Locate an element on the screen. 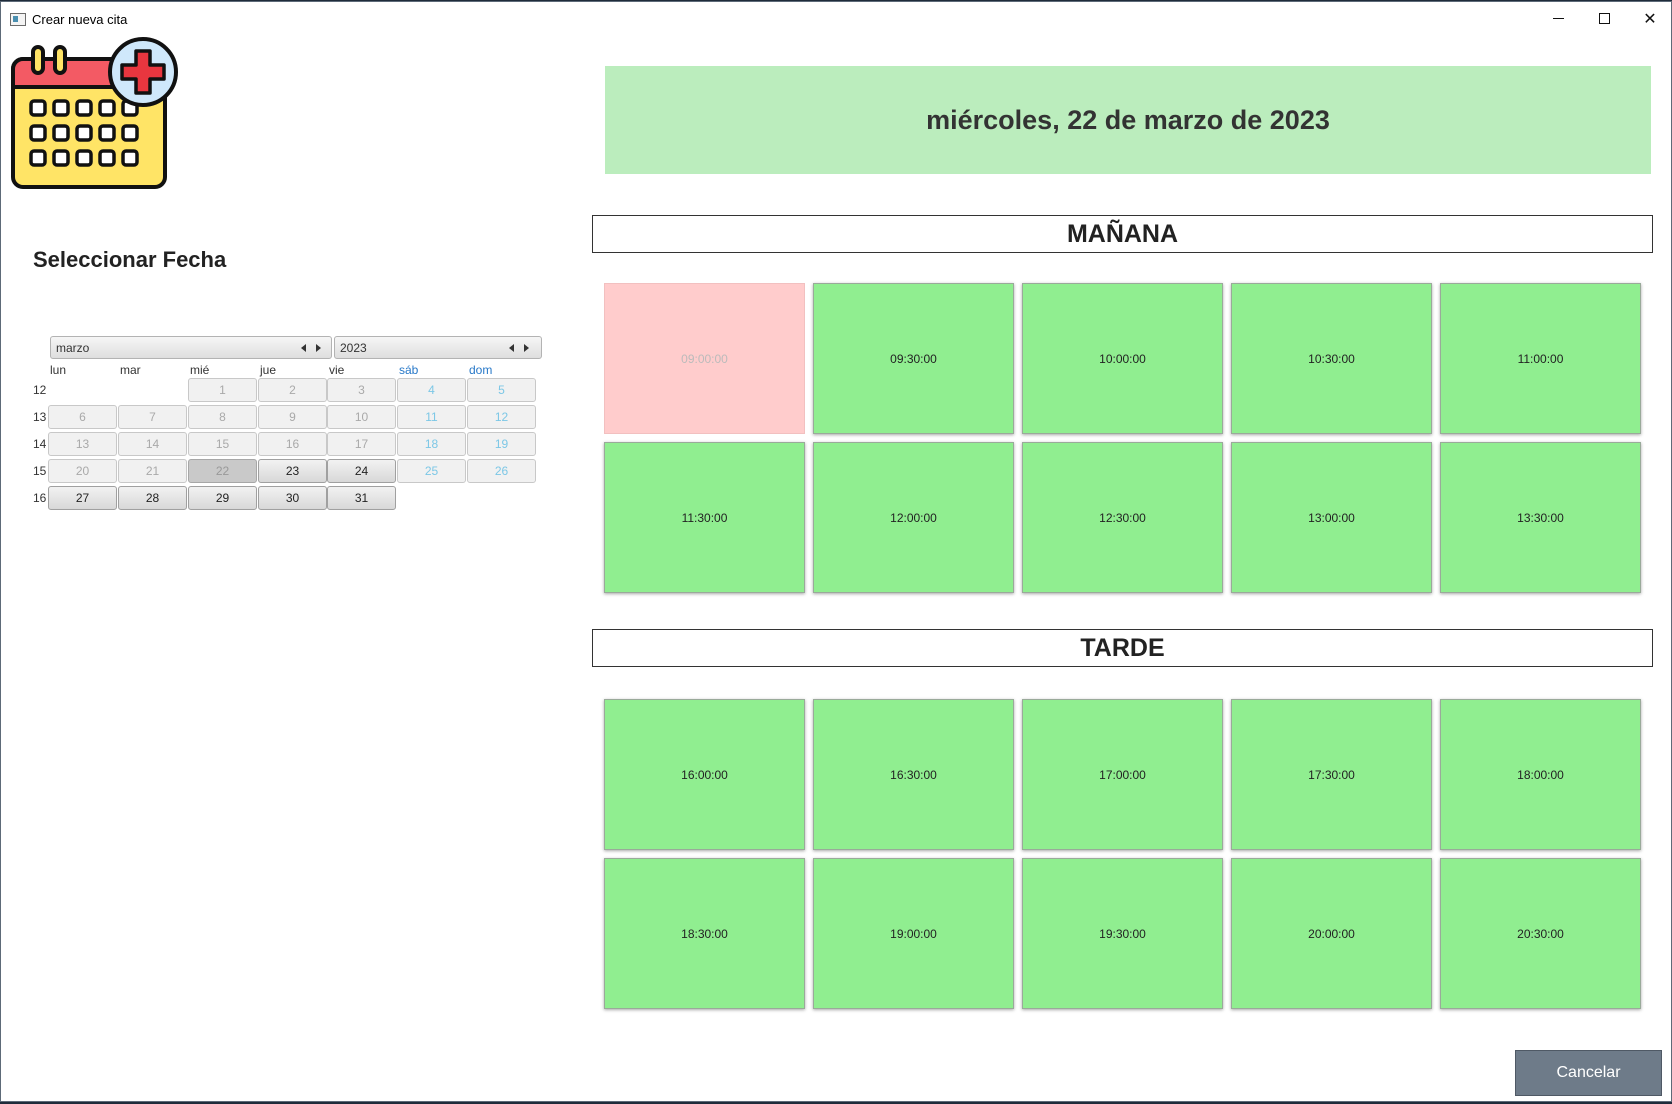 Image resolution: width=1672 pixels, height=1104 pixels. calendar-day: 1 is located at coordinates (222, 390).